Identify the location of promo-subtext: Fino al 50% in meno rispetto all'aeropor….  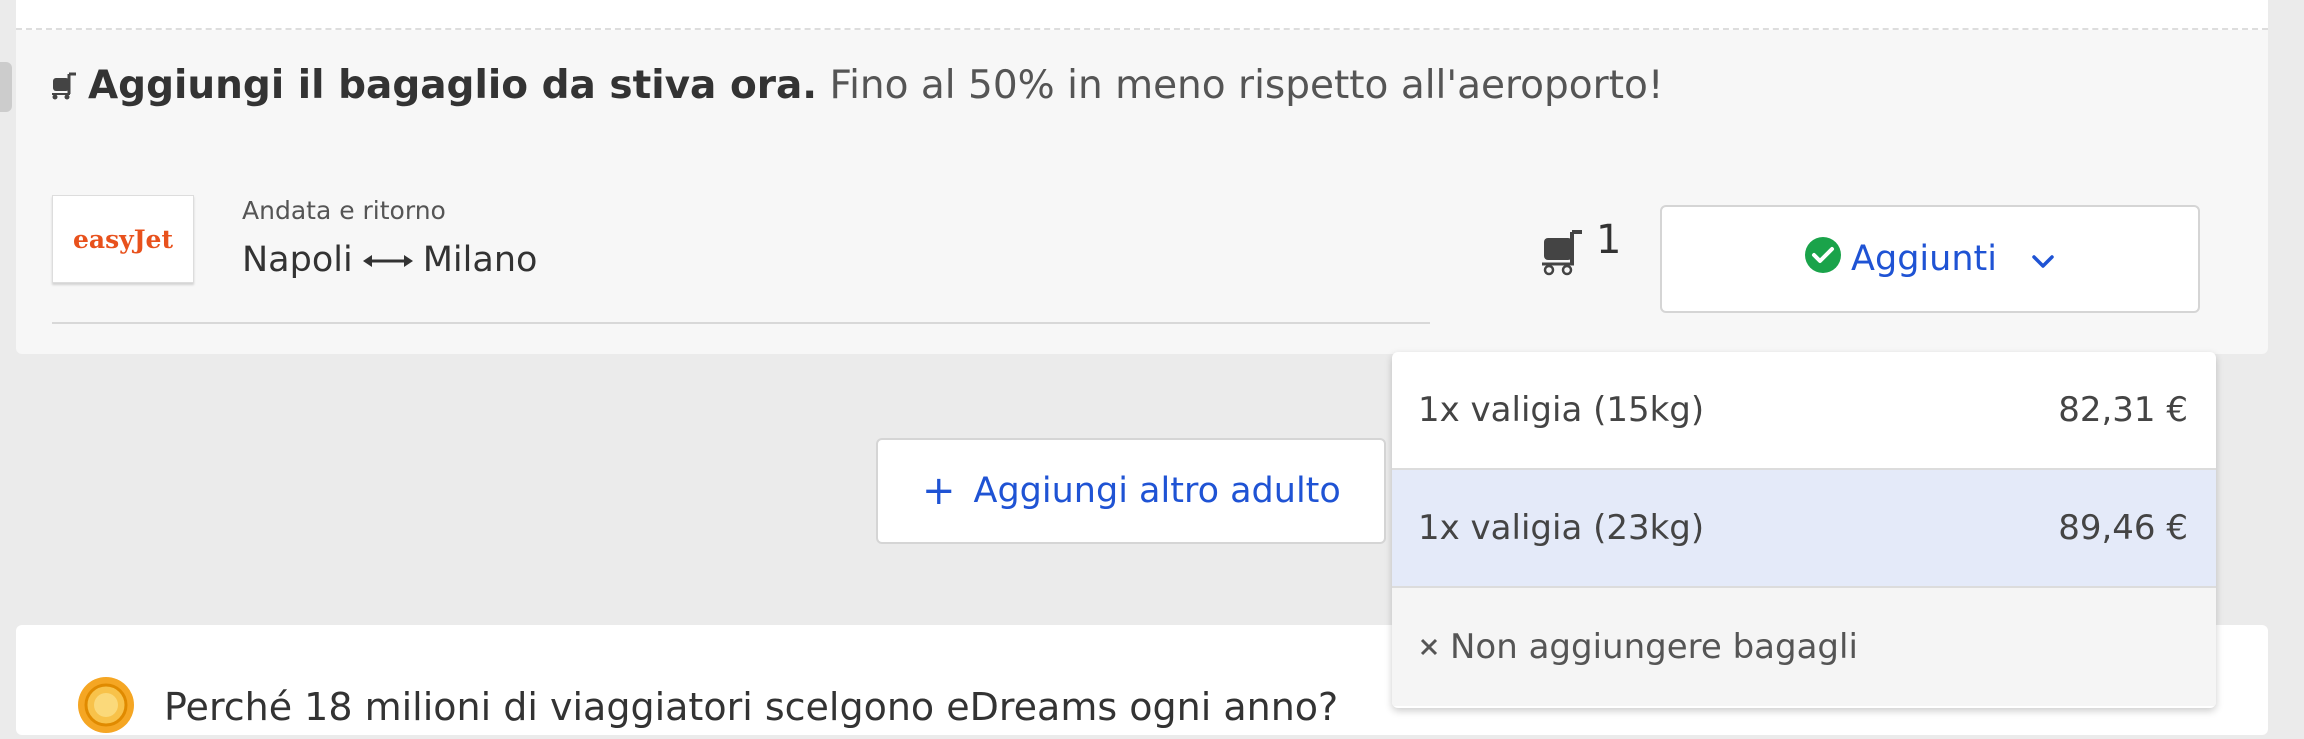
(1240, 85).